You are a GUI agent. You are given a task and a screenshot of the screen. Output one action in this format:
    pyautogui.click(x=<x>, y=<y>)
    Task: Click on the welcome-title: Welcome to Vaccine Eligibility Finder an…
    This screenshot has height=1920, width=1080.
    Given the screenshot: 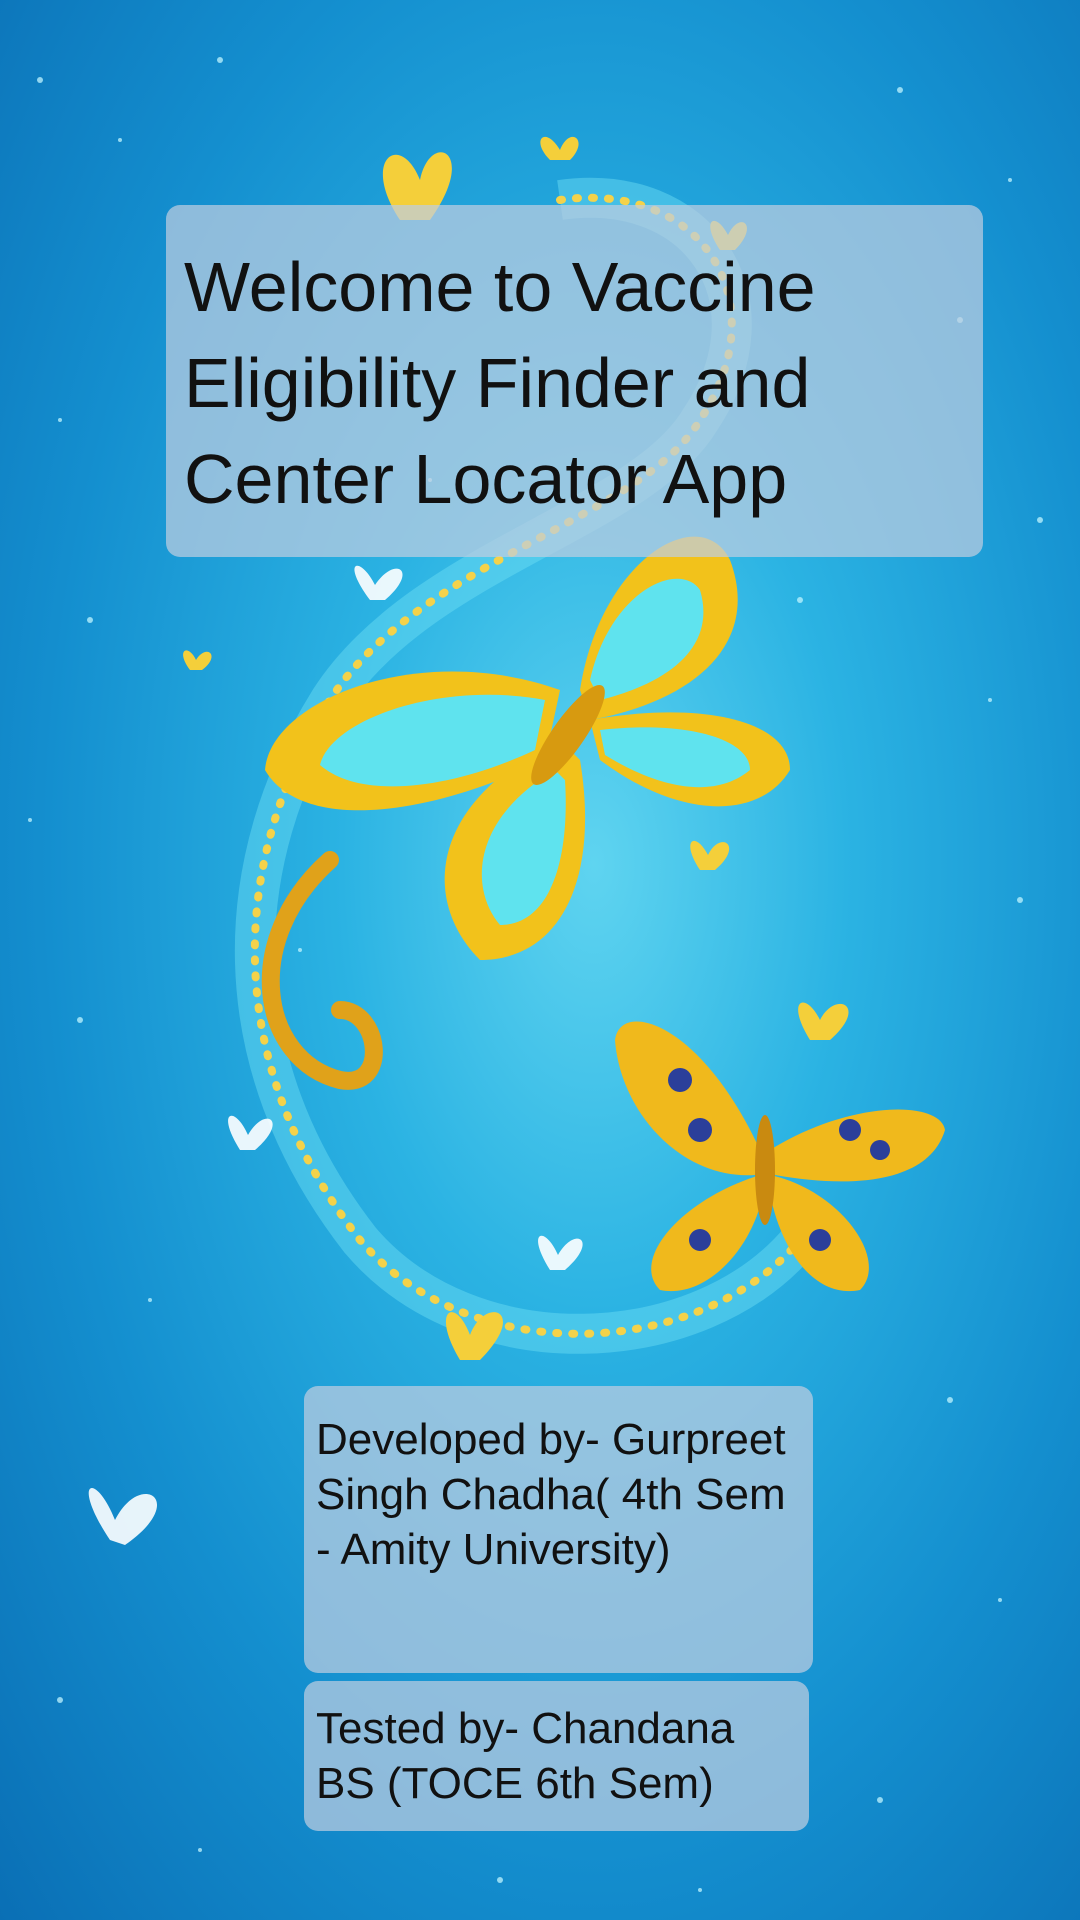 What is the action you would take?
    pyautogui.click(x=500, y=383)
    